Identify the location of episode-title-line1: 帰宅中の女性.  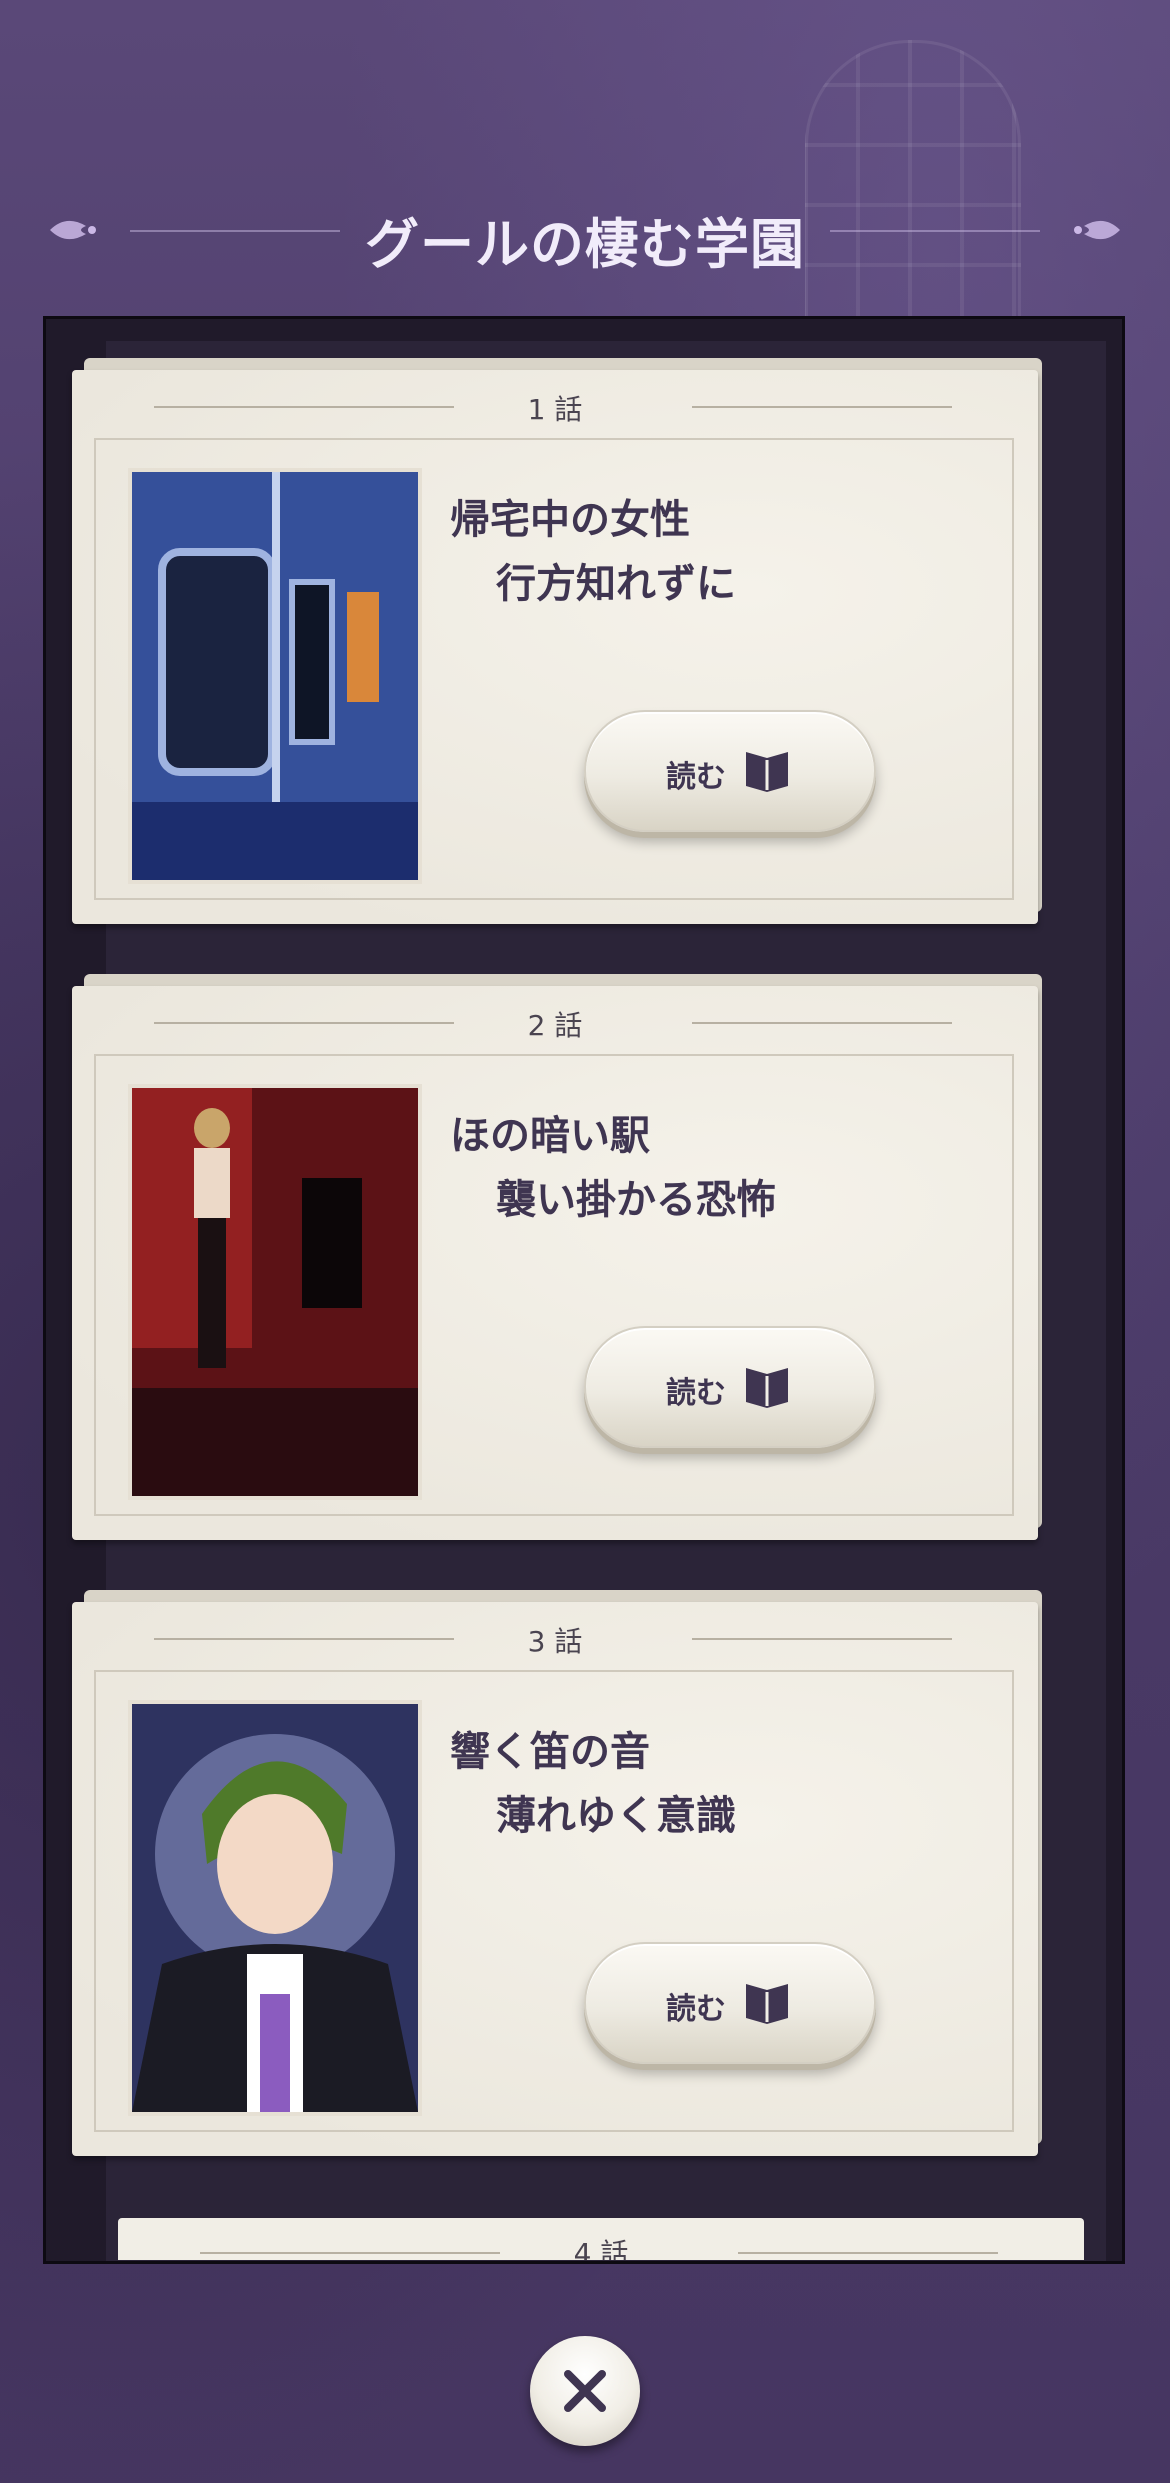
(570, 520).